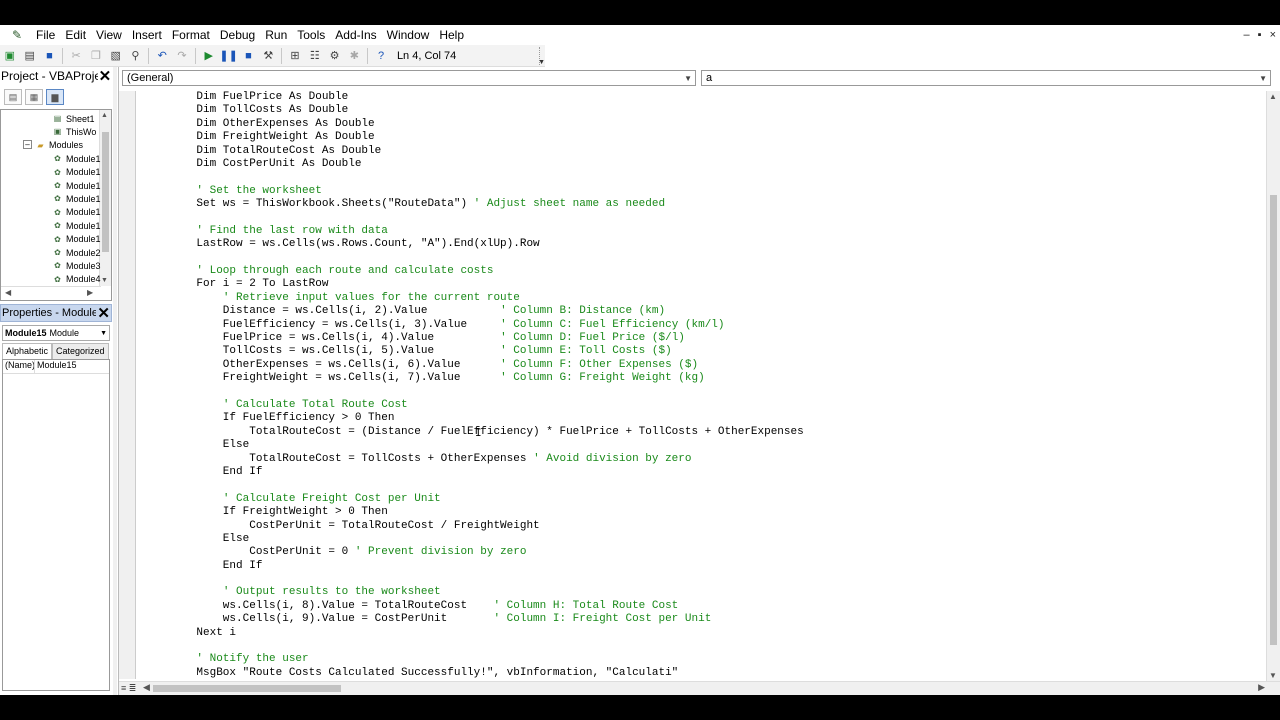 This screenshot has height=720, width=1280. I want to click on margin-indicator-bar, so click(127, 385).